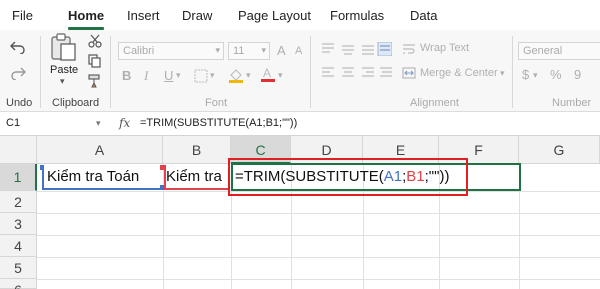  Describe the element at coordinates (171, 51) in the screenshot. I see `font-name-select: Calibri ▾` at that location.